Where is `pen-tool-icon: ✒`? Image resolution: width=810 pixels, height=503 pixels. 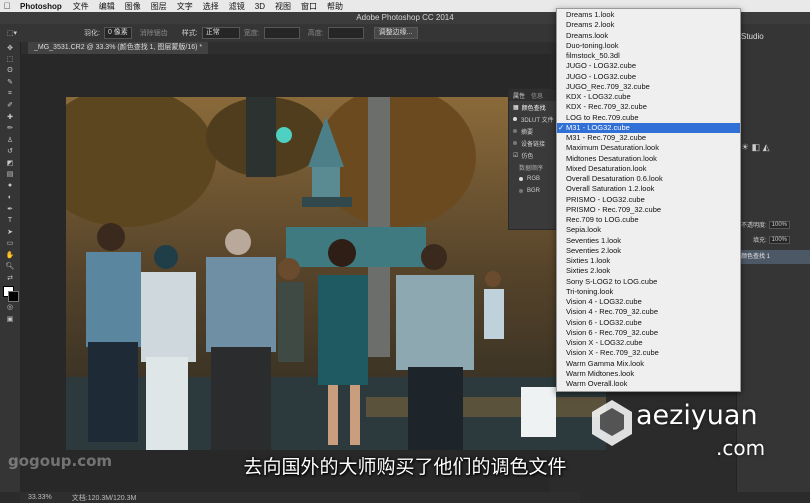
pen-tool-icon: ✒ is located at coordinates (10, 209).